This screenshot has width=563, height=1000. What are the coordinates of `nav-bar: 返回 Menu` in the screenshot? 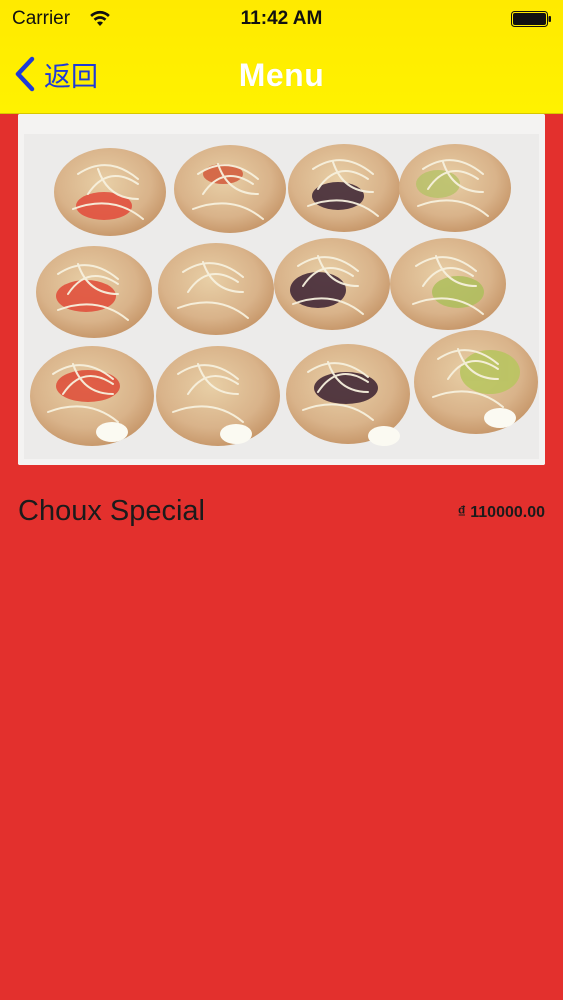 It's located at (281, 76).